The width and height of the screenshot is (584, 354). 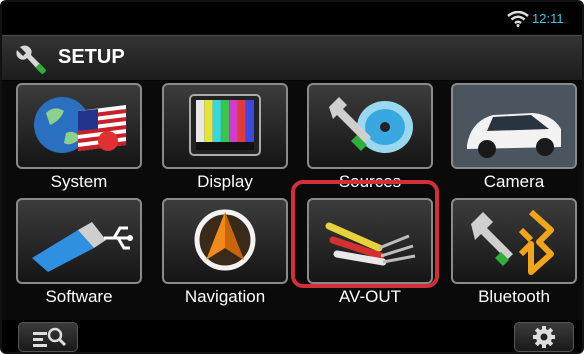 I want to click on color-bars-icon, so click(x=225, y=125).